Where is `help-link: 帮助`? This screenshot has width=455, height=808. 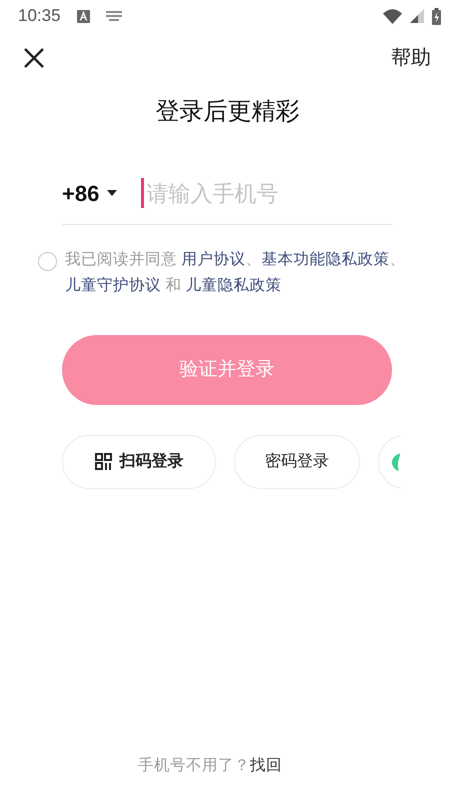
help-link: 帮助 is located at coordinates (411, 58).